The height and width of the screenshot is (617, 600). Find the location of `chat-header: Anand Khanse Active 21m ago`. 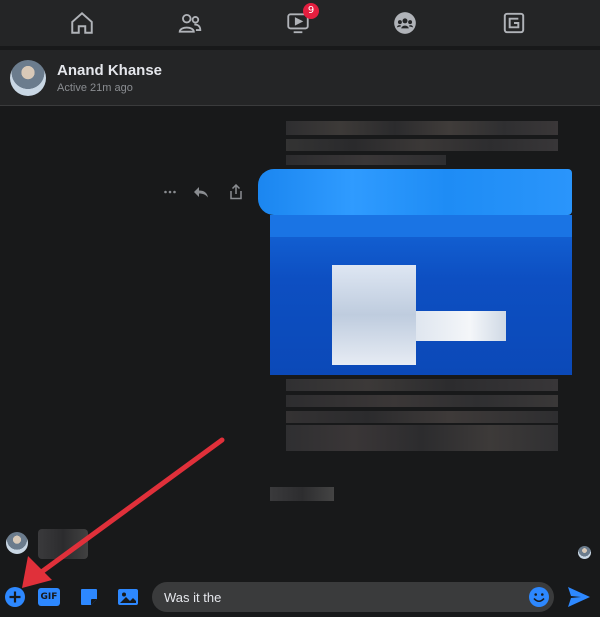

chat-header: Anand Khanse Active 21m ago is located at coordinates (300, 78).